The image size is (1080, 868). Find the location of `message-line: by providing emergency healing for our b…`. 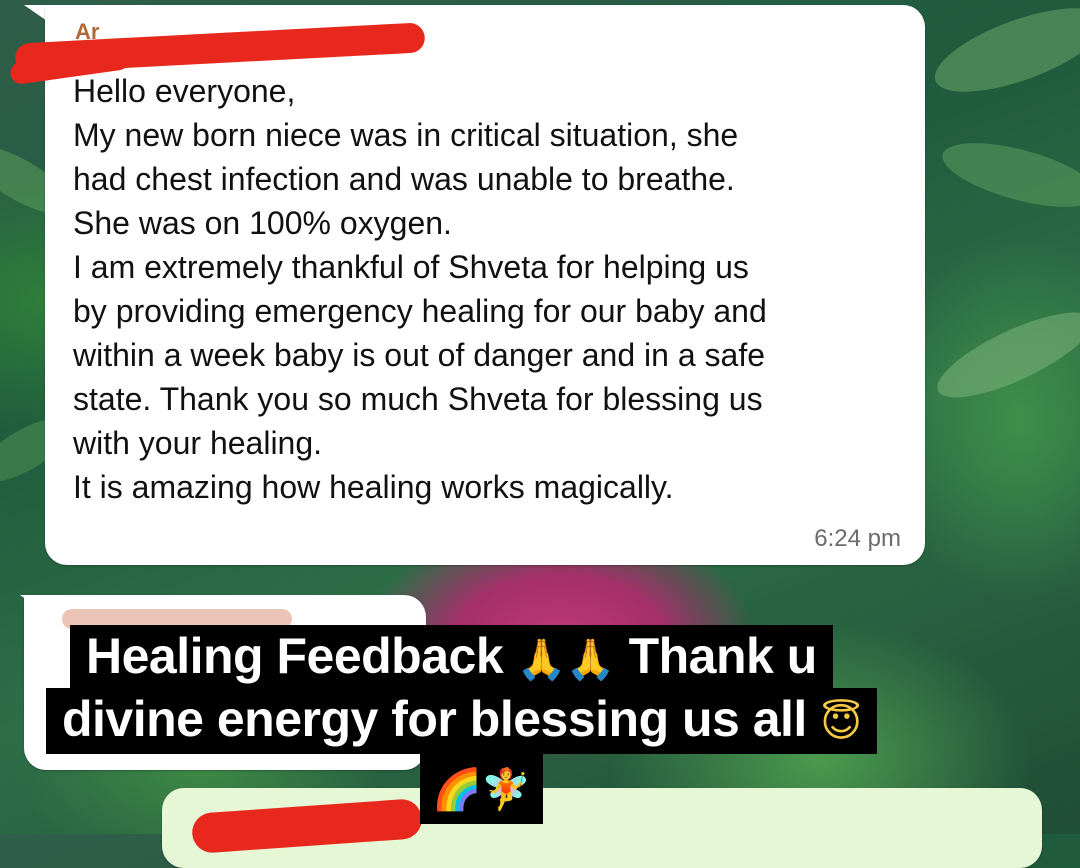

message-line: by providing emergency healing for our b… is located at coordinates (420, 311).